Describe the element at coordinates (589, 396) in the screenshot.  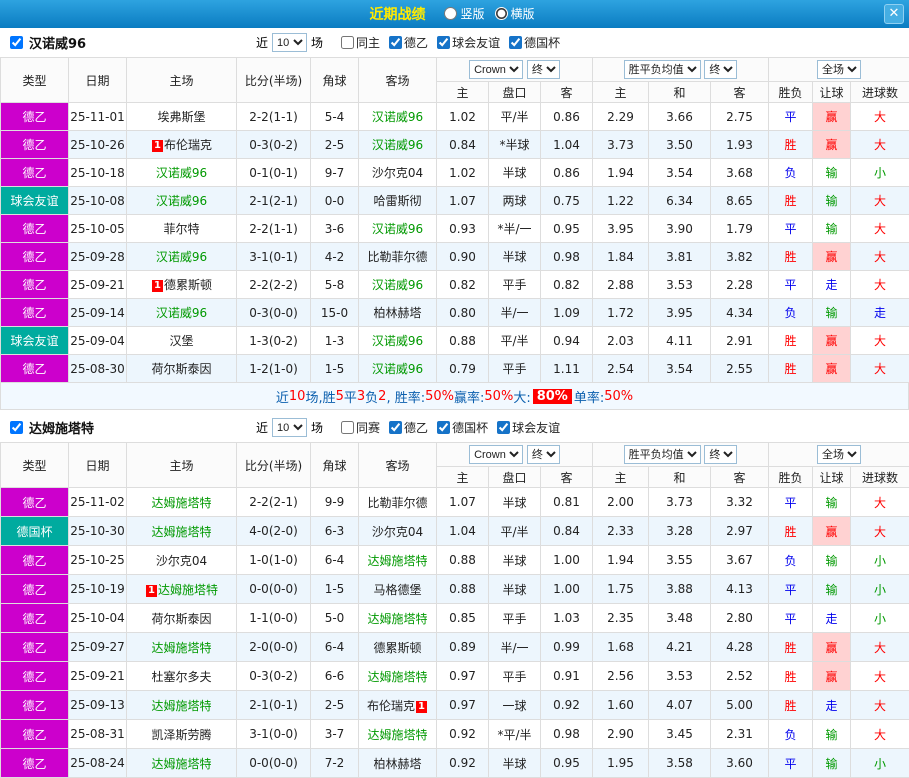
I see `summary-segment: 单率:` at that location.